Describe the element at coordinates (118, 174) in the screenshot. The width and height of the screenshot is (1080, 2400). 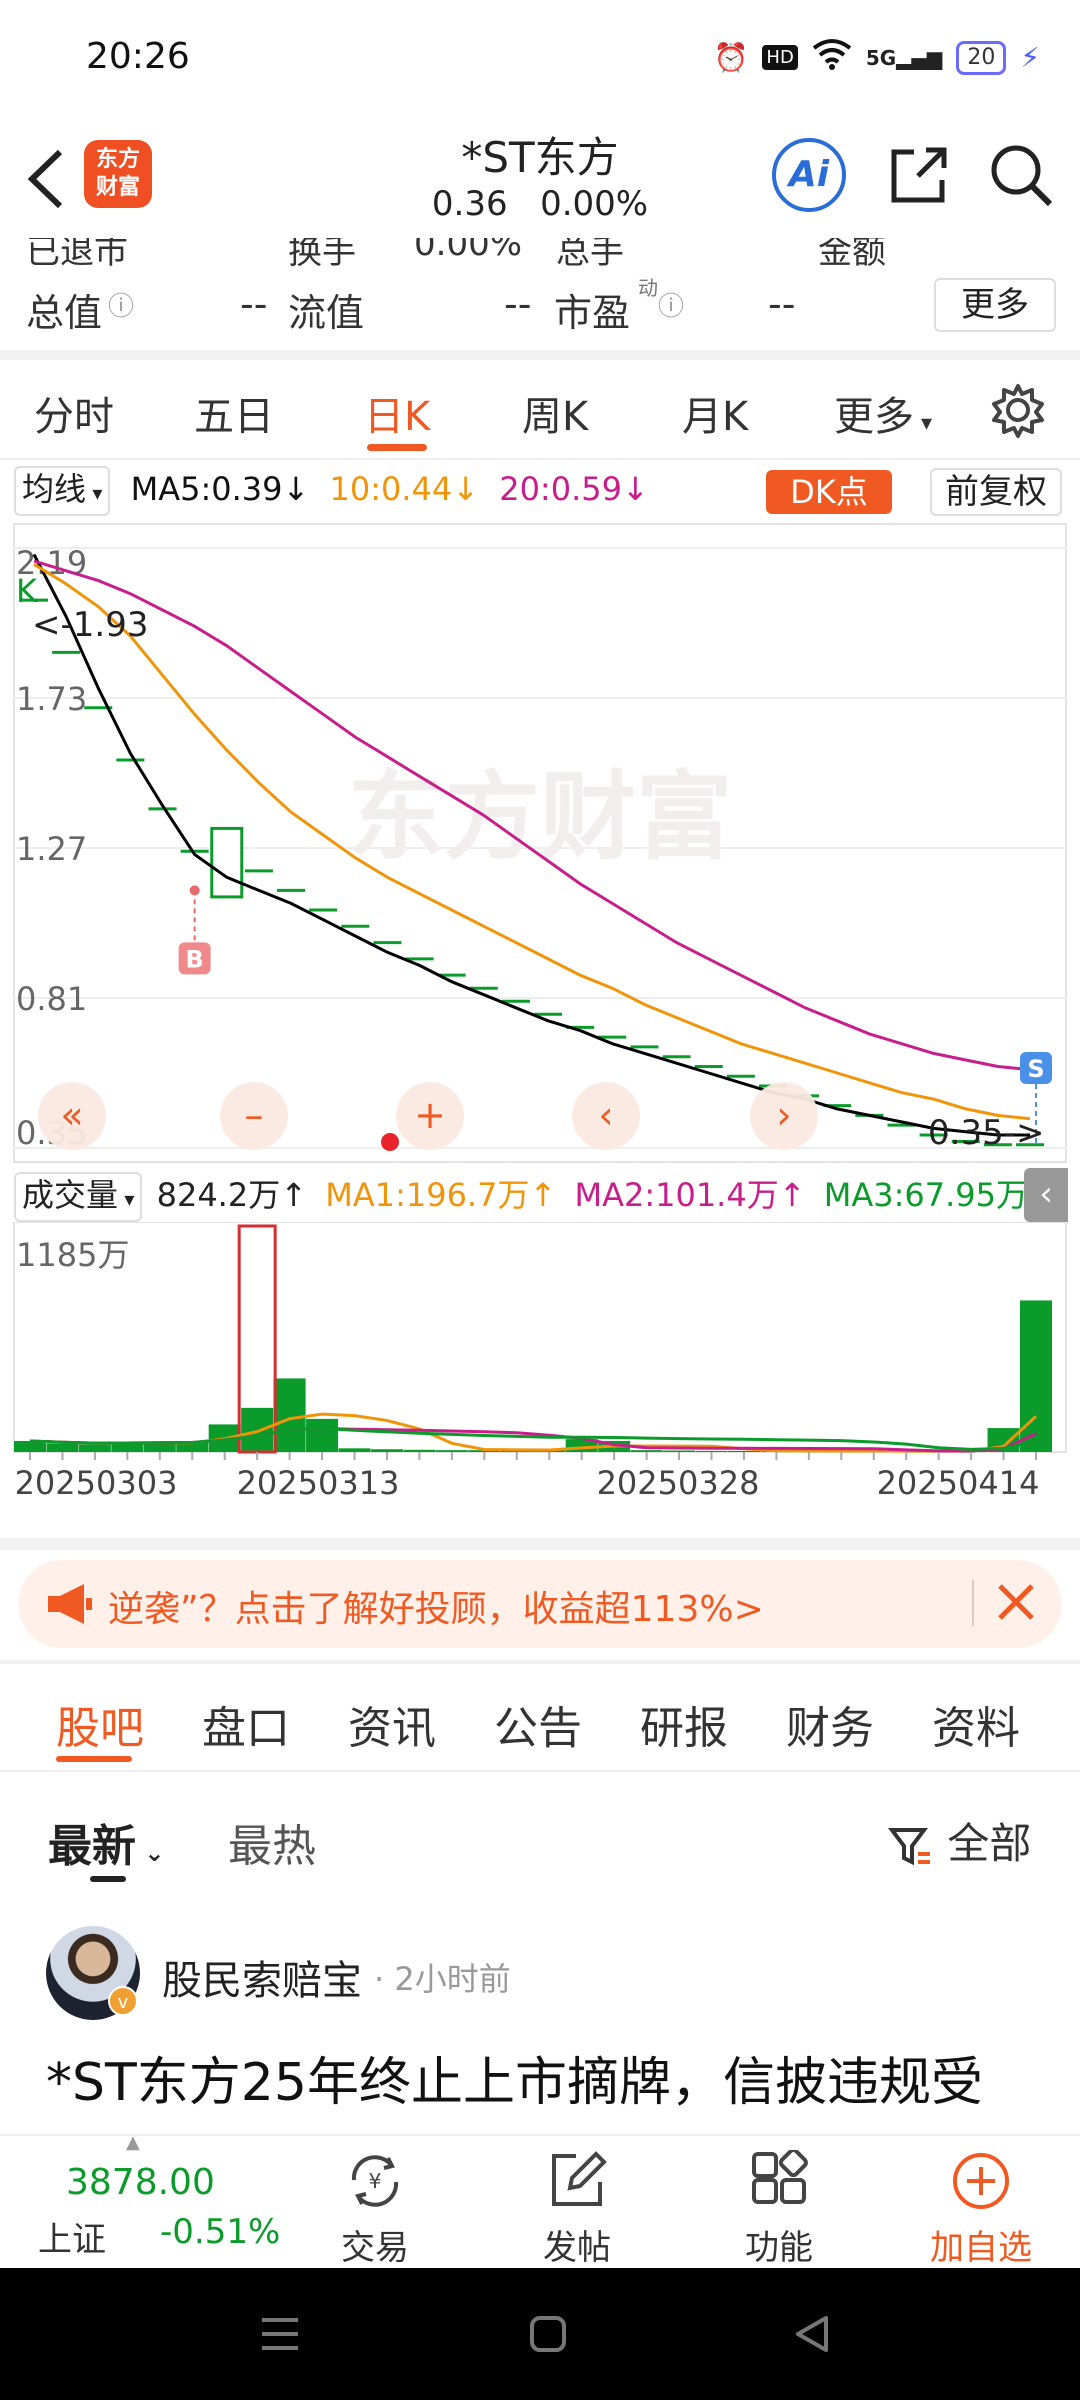
I see `brand-logo: 东方 财富` at that location.